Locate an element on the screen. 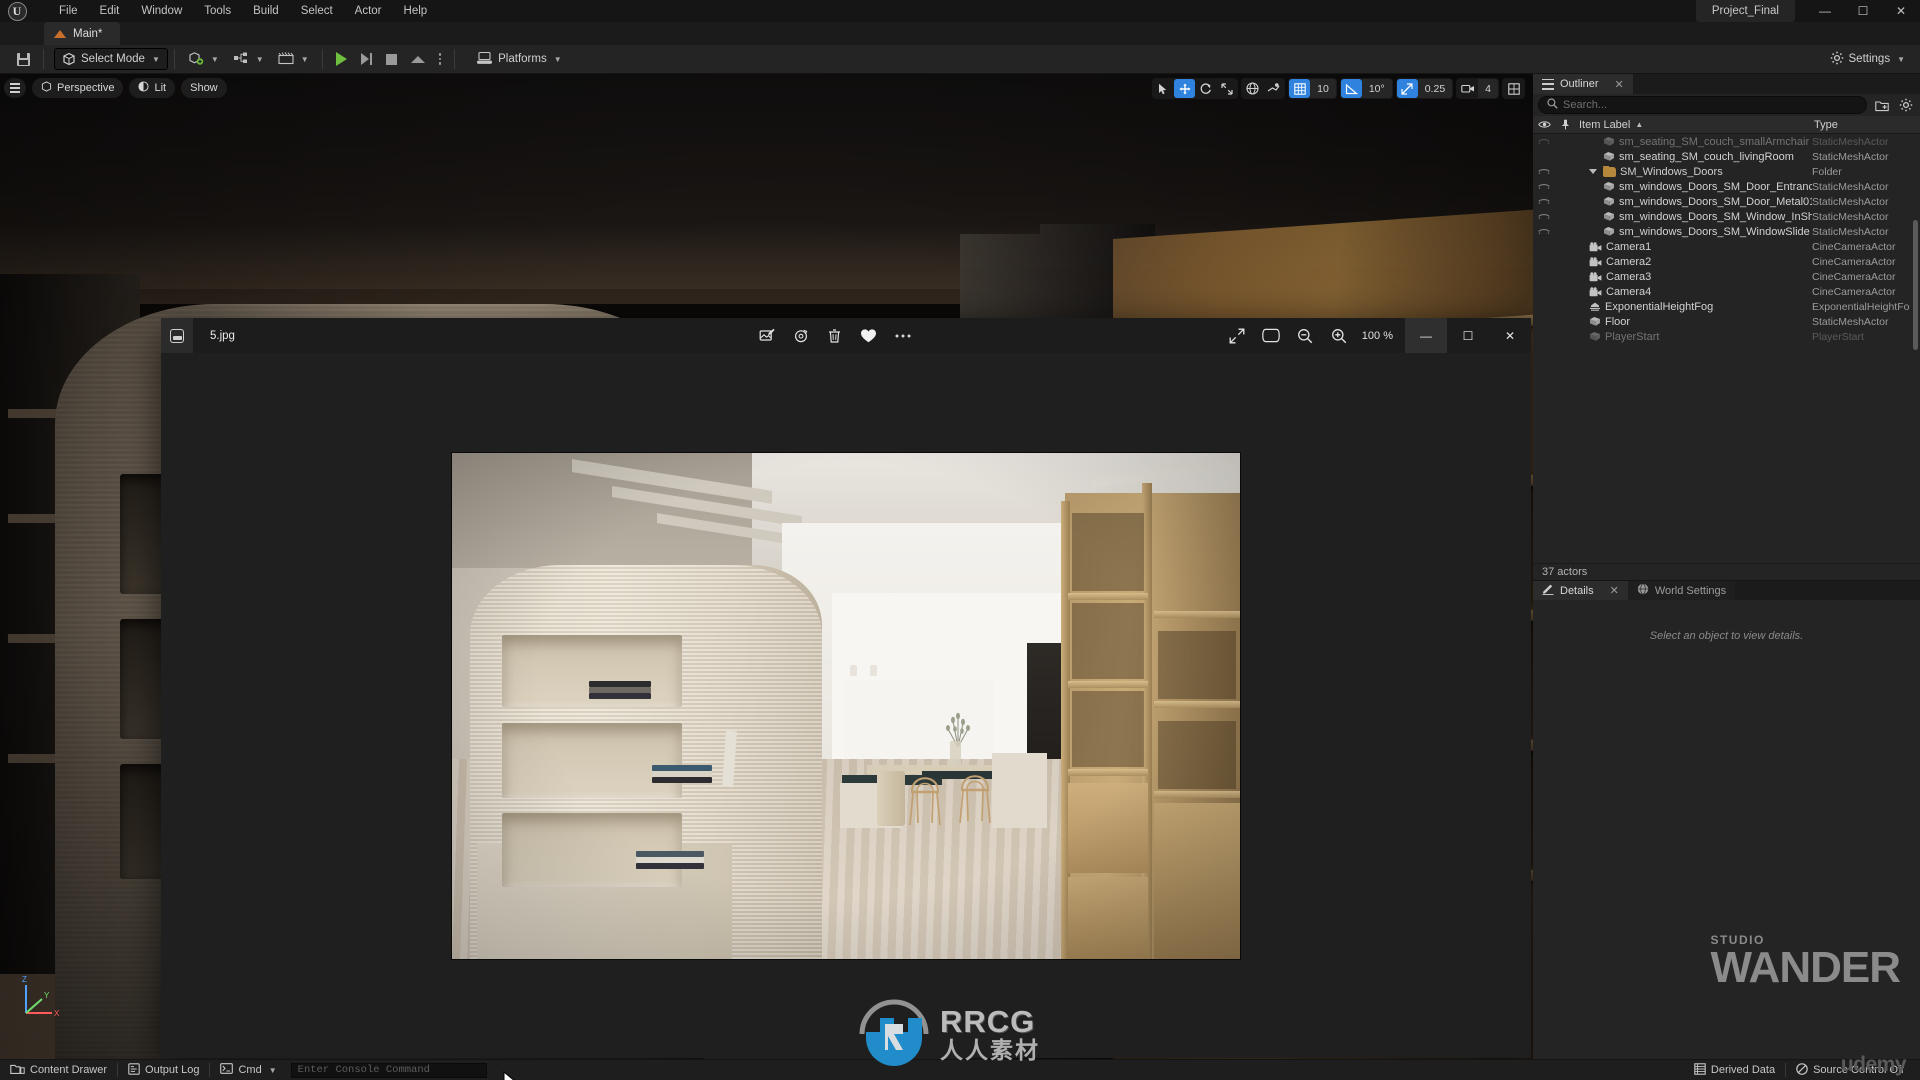 Image resolution: width=1920 pixels, height=1080 pixels. scale-tool-button is located at coordinates (1226, 88).